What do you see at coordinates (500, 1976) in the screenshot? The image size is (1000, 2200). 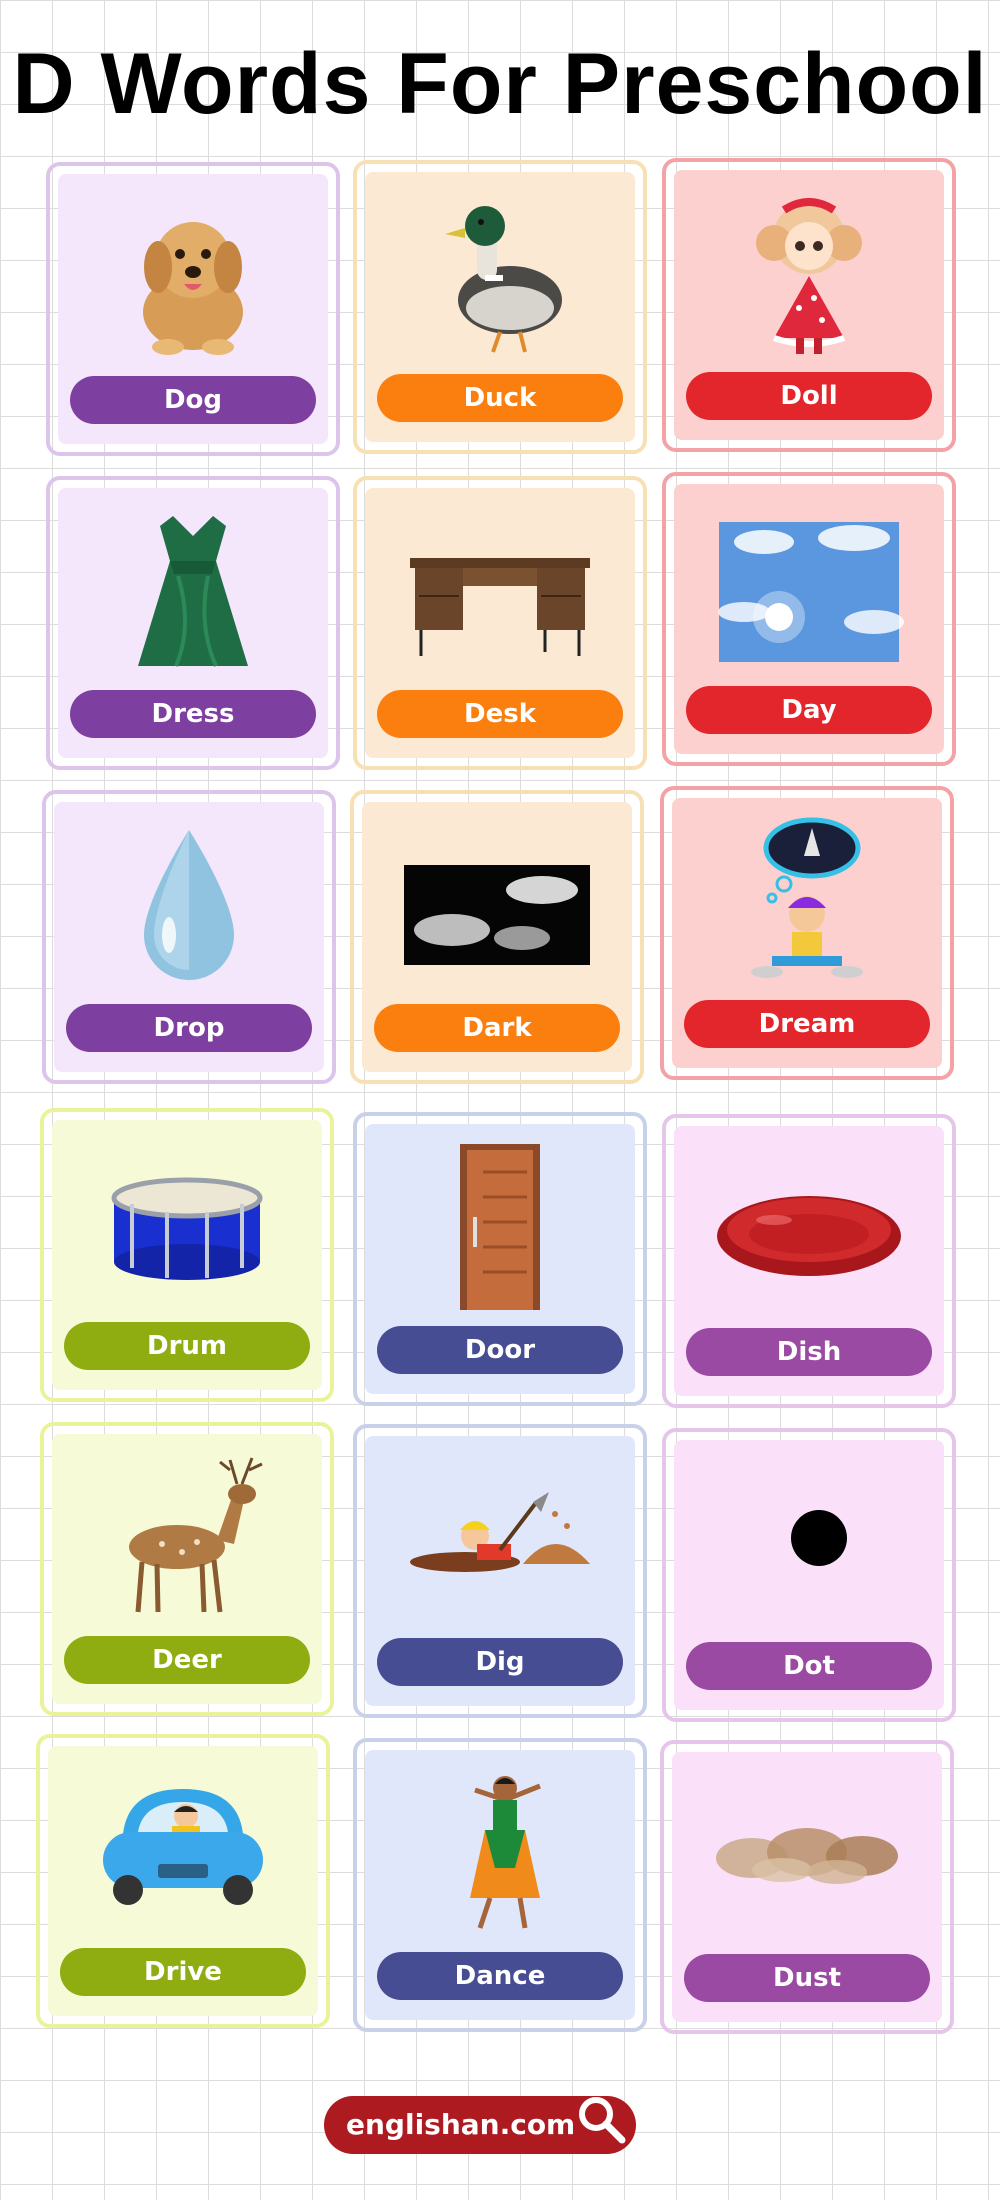 I see `word-label: Dance` at bounding box center [500, 1976].